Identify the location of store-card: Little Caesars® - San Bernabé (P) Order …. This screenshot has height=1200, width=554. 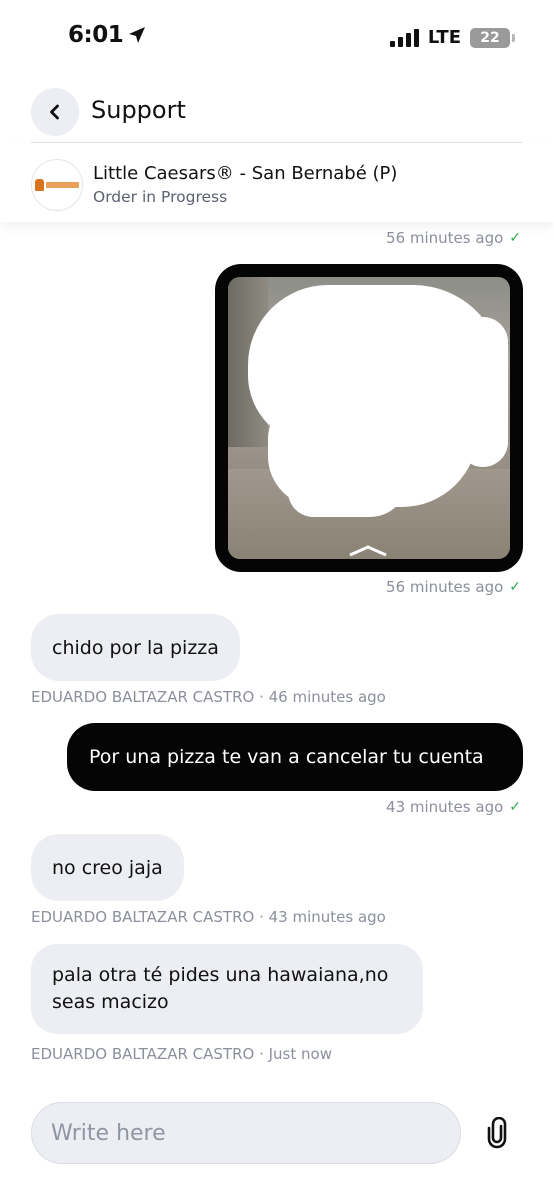
(277, 183).